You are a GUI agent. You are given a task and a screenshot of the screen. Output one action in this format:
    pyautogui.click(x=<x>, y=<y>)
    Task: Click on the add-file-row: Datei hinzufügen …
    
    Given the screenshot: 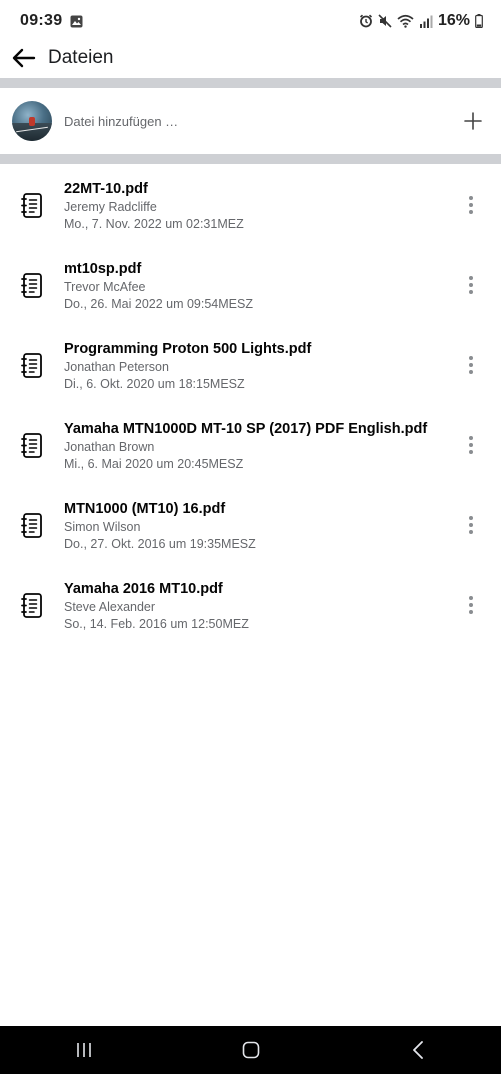 What is the action you would take?
    pyautogui.click(x=250, y=121)
    